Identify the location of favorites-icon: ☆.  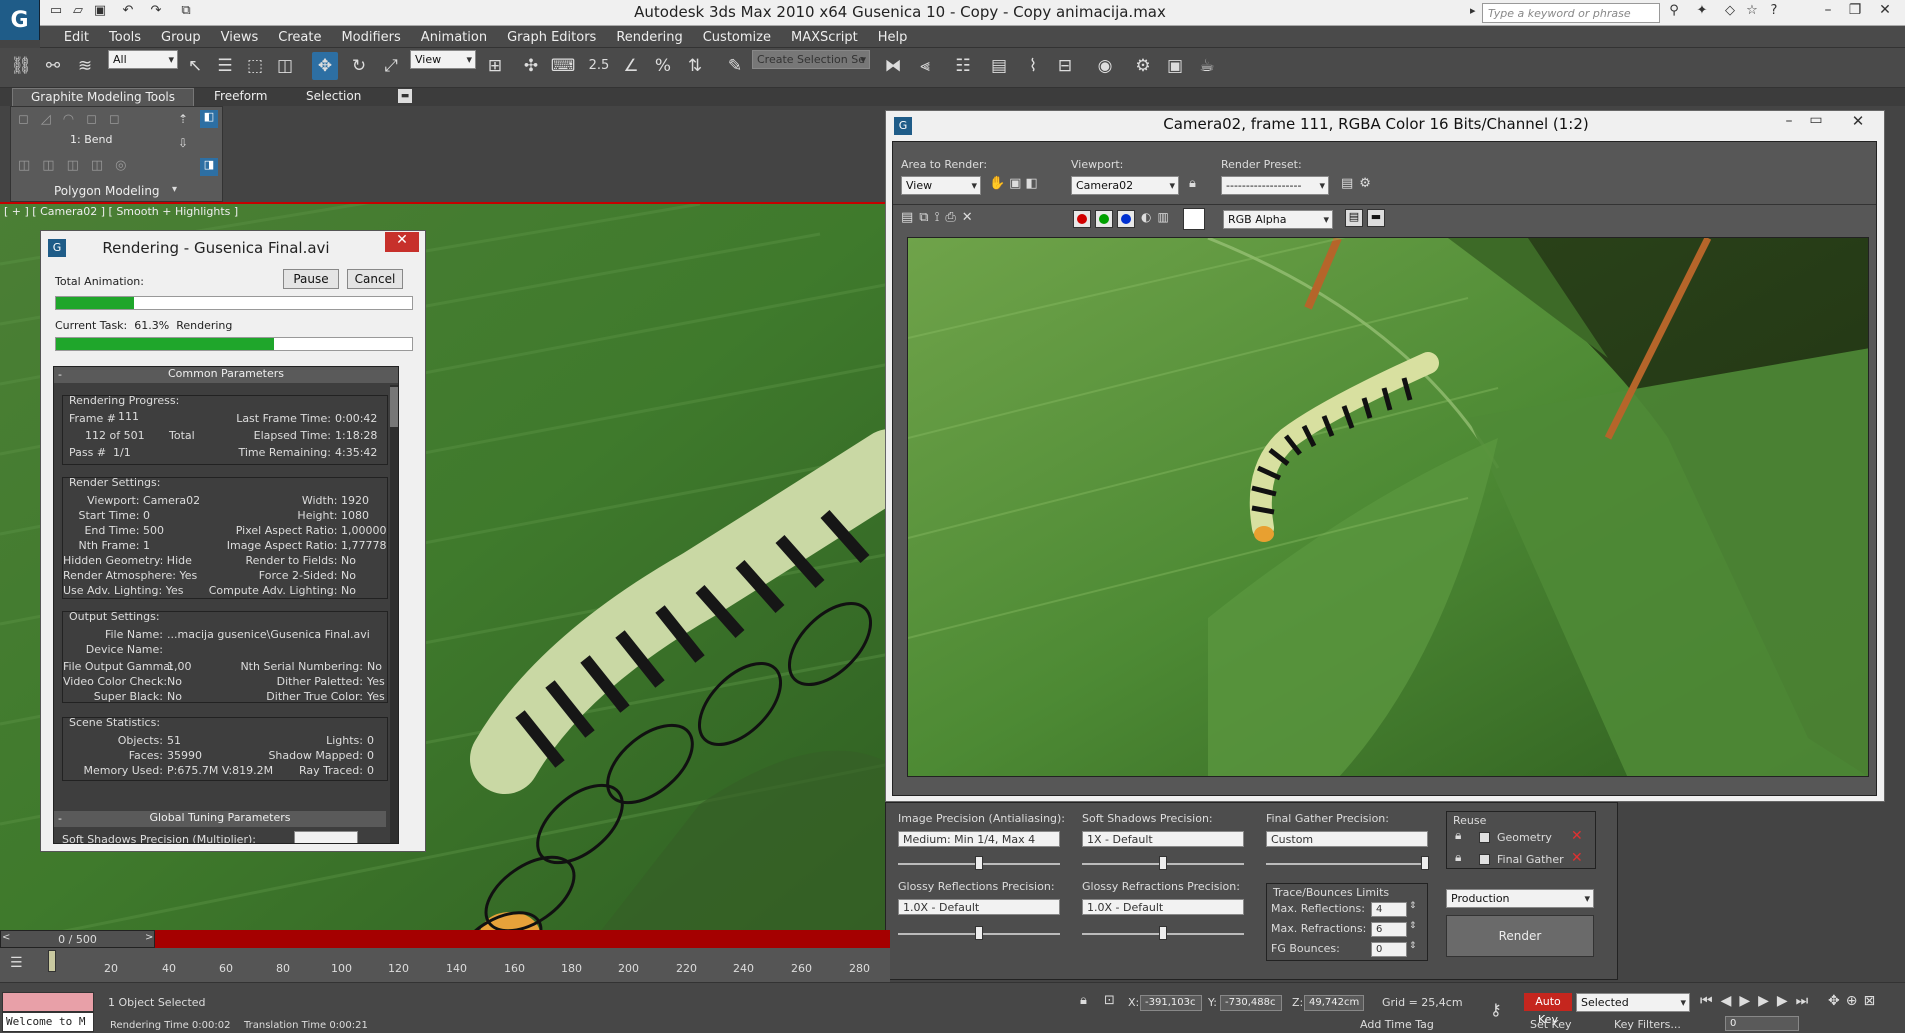
(1752, 12).